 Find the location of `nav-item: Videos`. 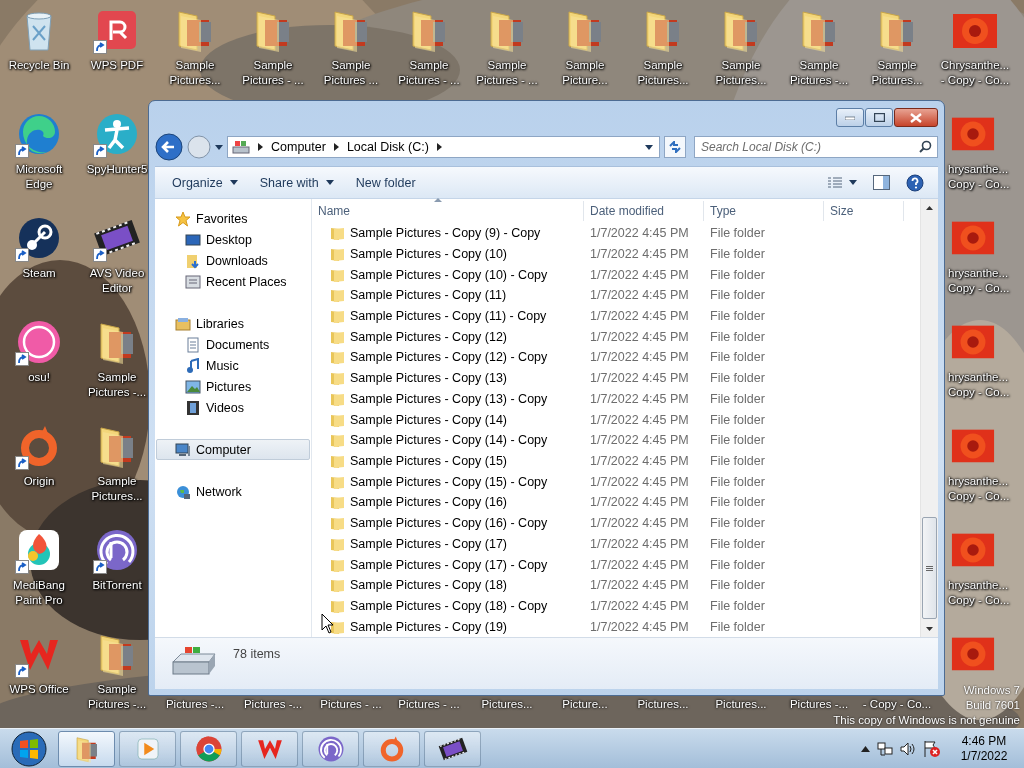

nav-item: Videos is located at coordinates (233, 407).